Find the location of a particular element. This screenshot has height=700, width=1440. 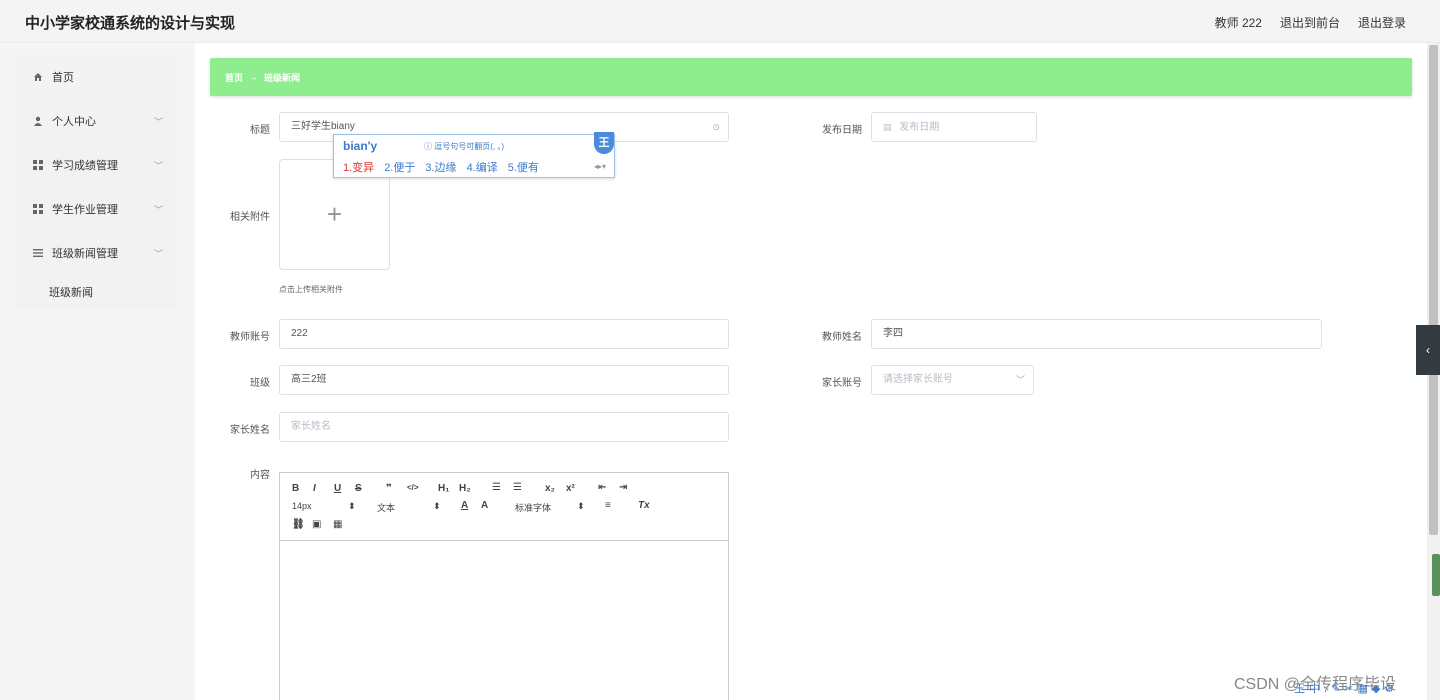

font-color-icon: A is located at coordinates (464, 505).